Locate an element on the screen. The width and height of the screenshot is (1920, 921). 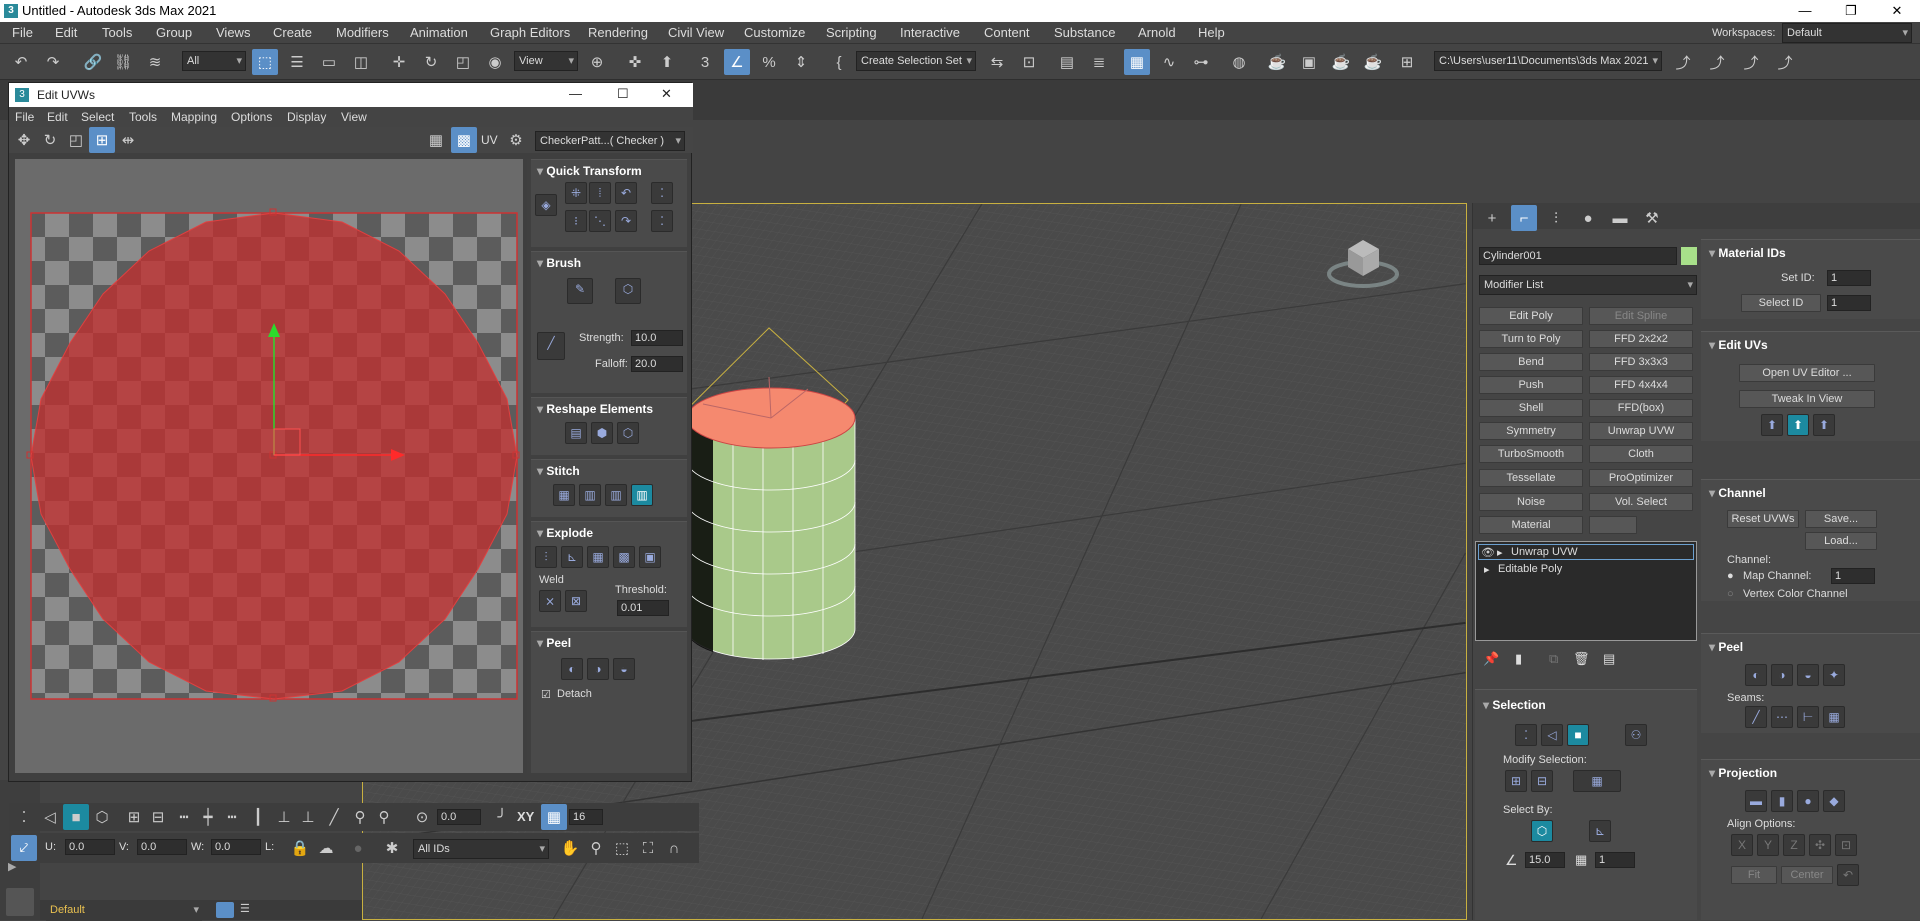
relax-options-icon: ⬡ is located at coordinates (628, 433).